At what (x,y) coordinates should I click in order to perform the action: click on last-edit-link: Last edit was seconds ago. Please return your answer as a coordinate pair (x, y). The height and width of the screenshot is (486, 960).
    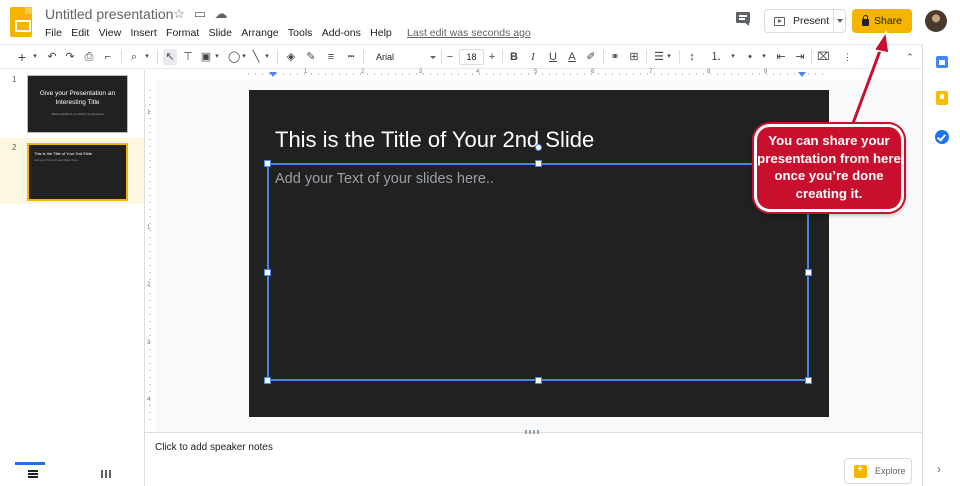
    Looking at the image, I should click on (469, 33).